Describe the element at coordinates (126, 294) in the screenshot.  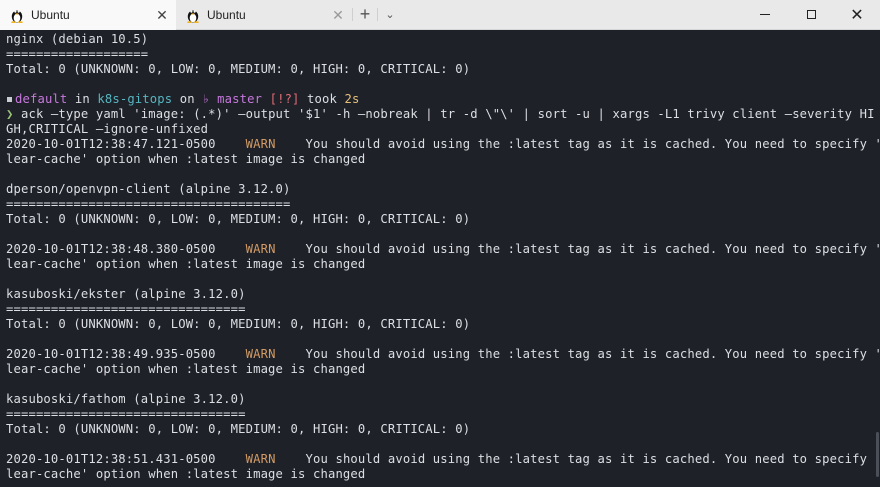
I see `terminal-text-segment: kasuboski/ekster (alpine 3.12.0)` at that location.